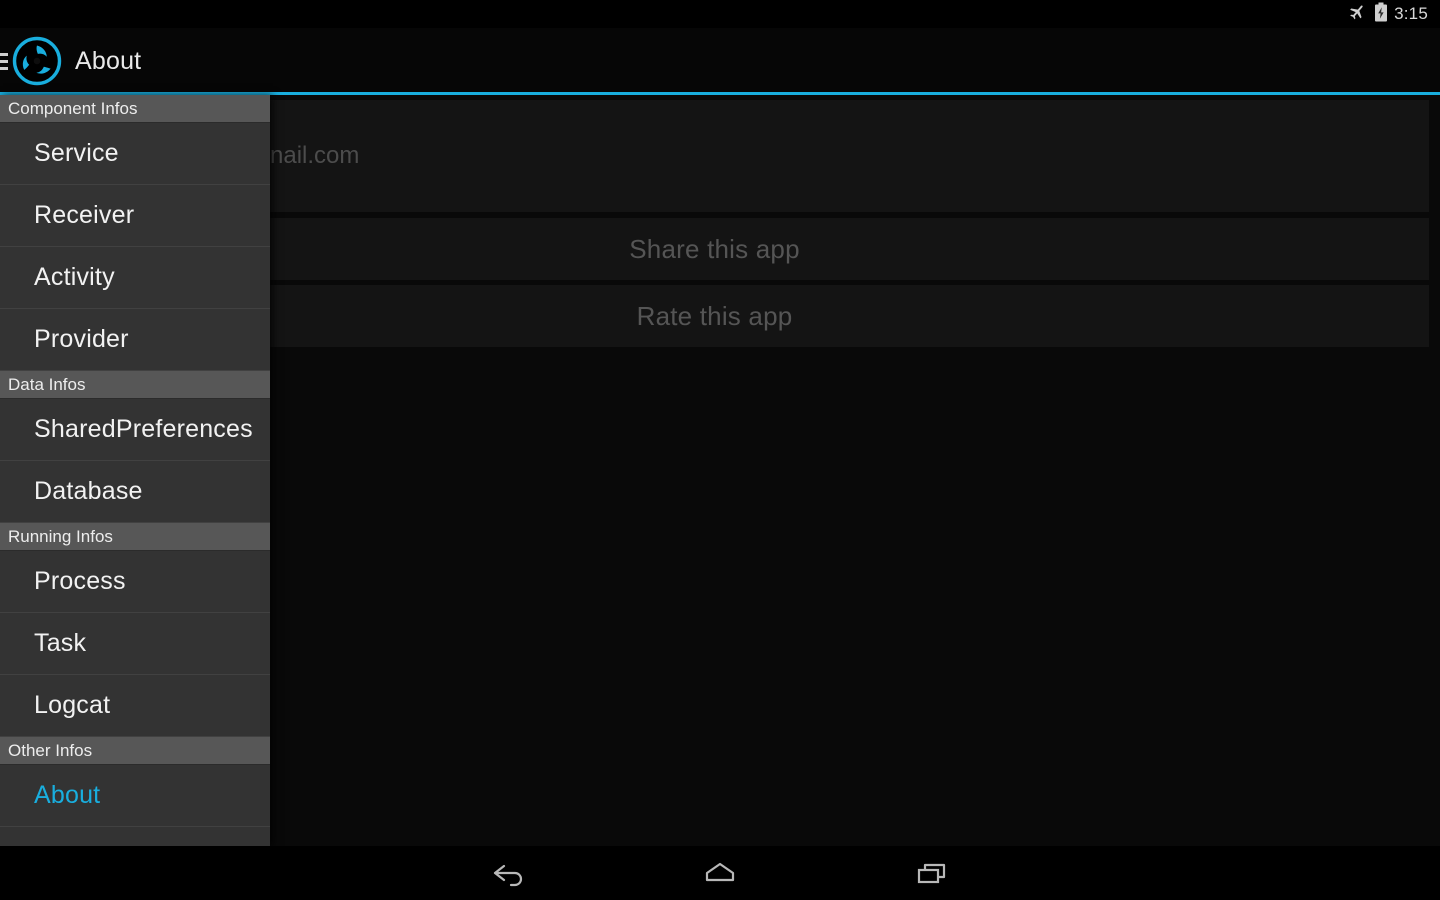 The height and width of the screenshot is (900, 1440). I want to click on drawer-item-receiver: Receiver, so click(135, 216).